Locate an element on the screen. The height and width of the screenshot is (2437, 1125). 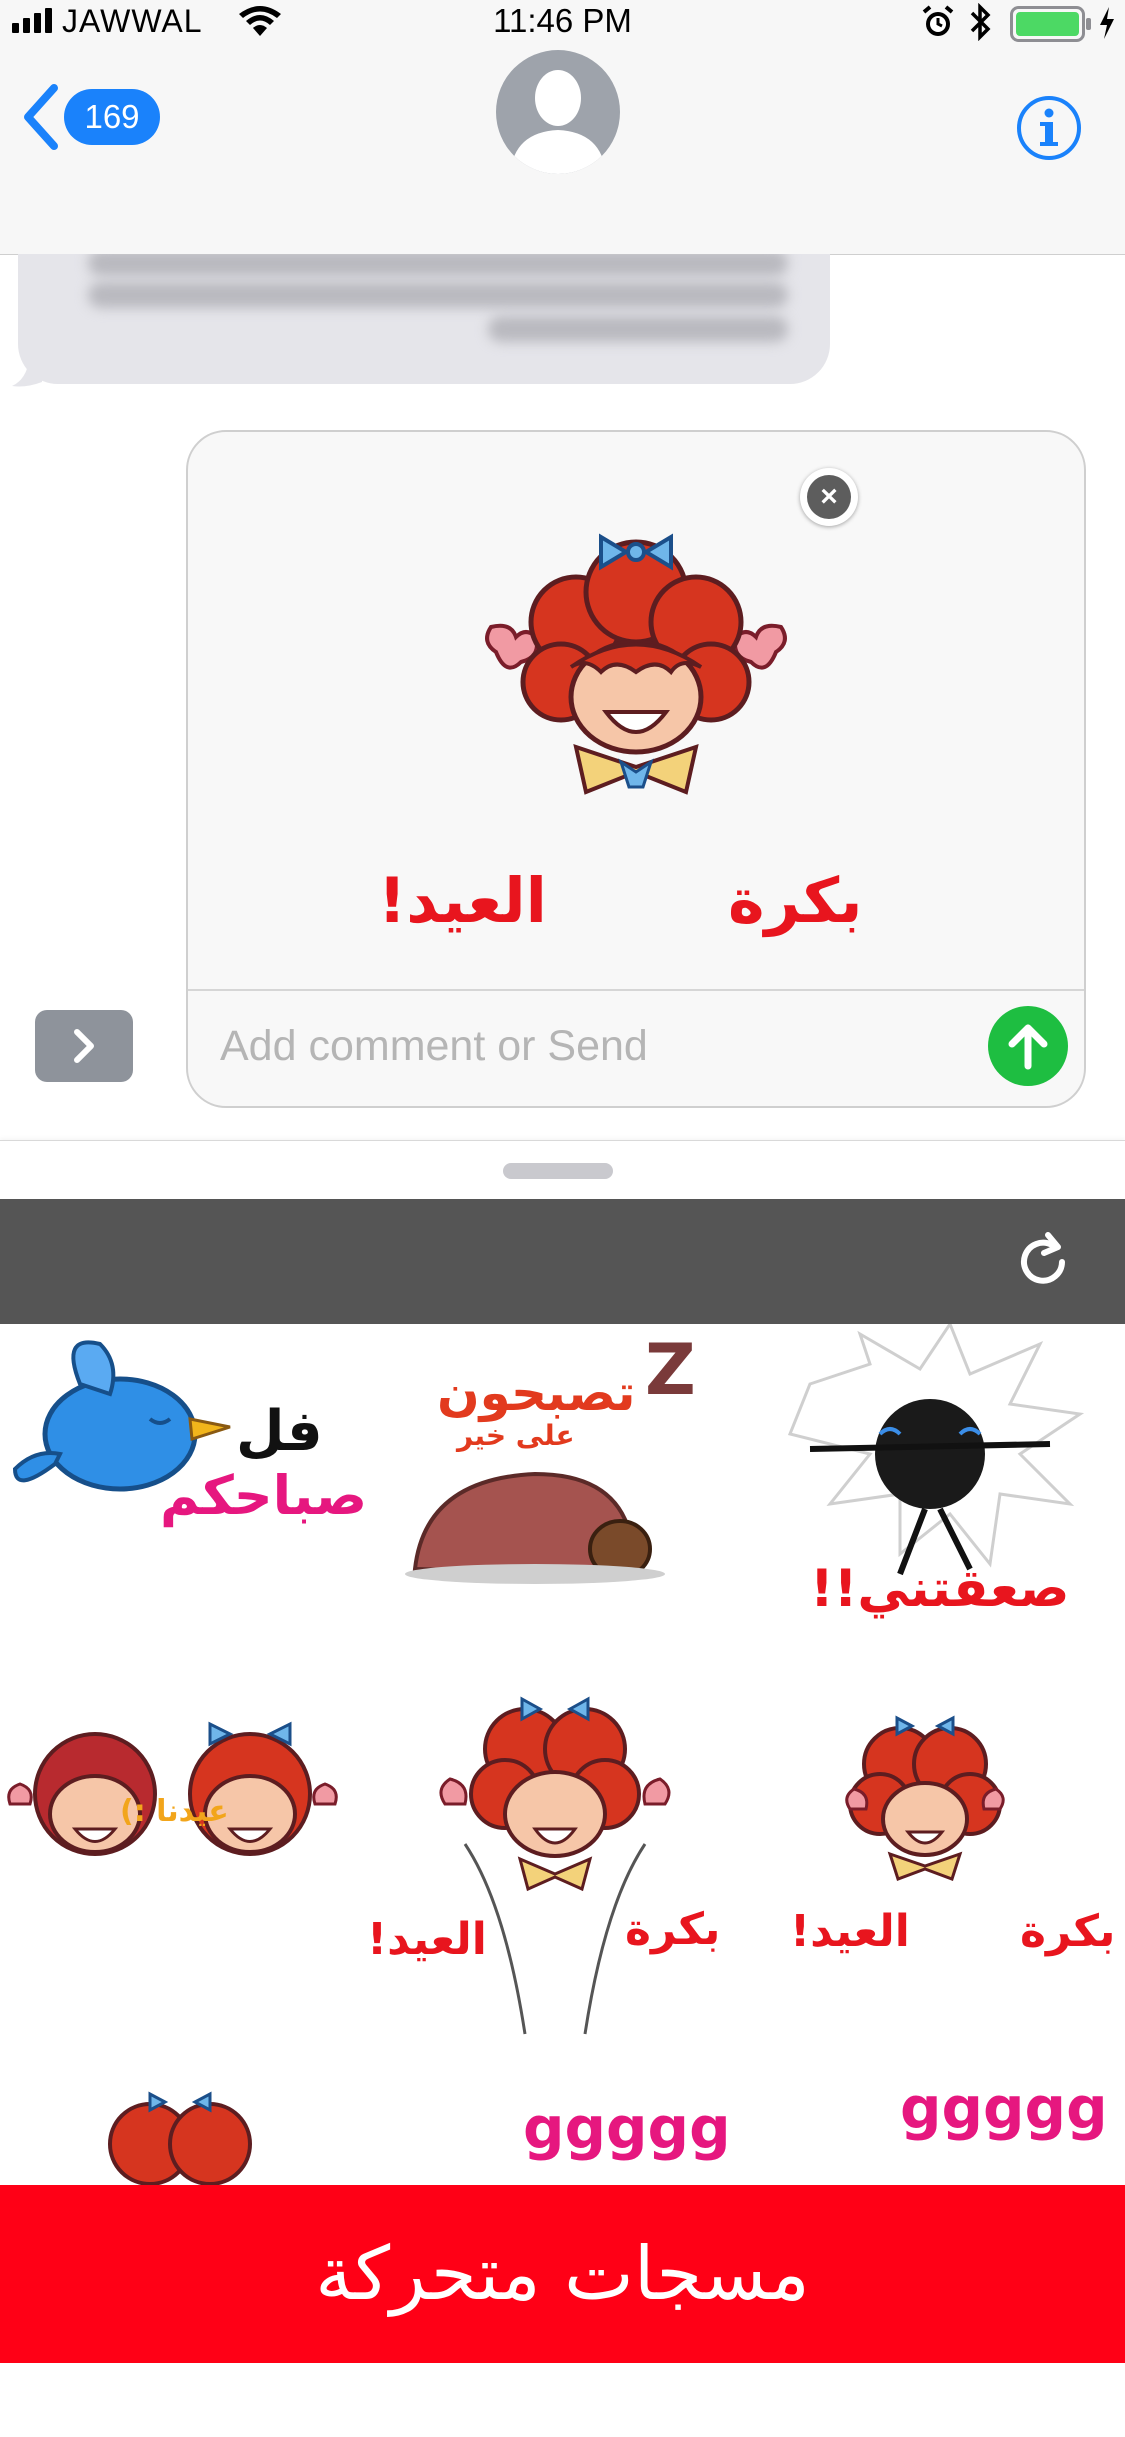
refresh-icon is located at coordinates (1043, 1262).